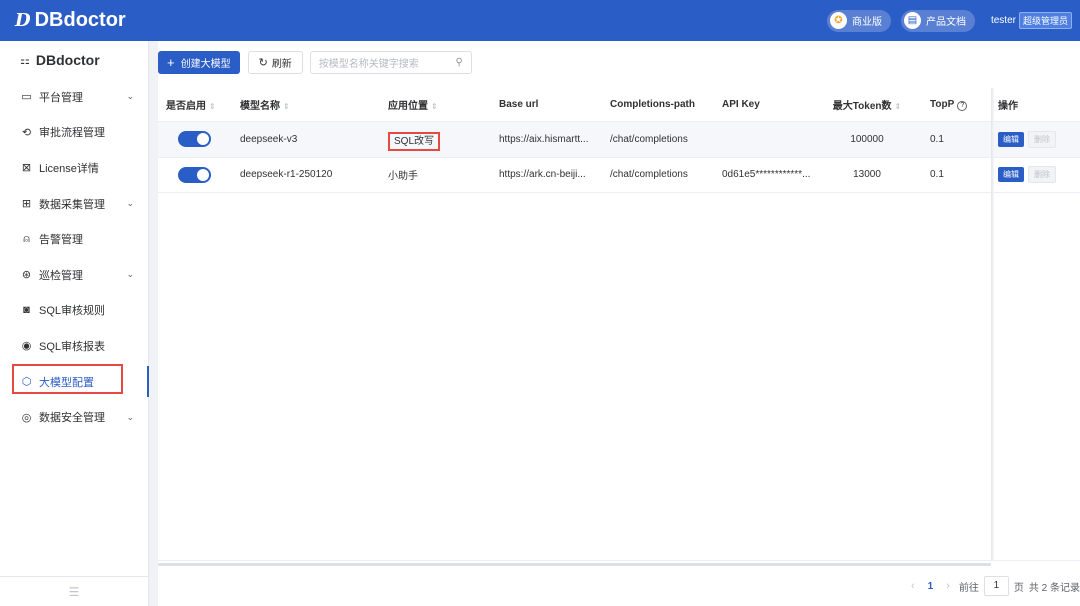 The width and height of the screenshot is (1080, 606). What do you see at coordinates (281, 64) in the screenshot?
I see `refresh-label: 刷新` at bounding box center [281, 64].